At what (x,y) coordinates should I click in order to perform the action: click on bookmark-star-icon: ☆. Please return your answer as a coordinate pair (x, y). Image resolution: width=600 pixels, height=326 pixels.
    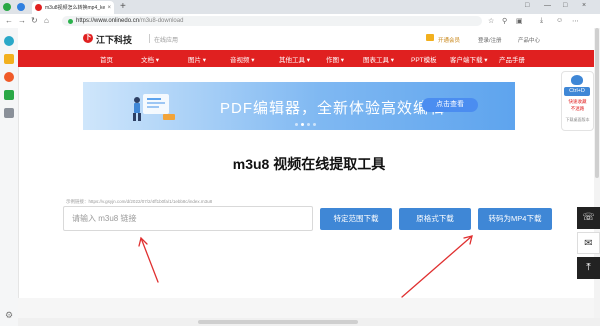
    Looking at the image, I should click on (491, 21).